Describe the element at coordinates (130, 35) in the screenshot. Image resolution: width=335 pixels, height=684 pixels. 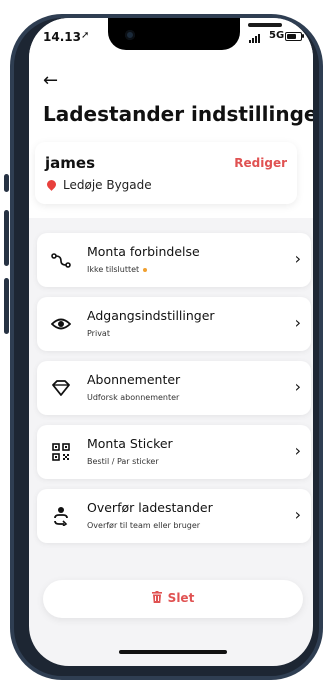
I see `phone-camera` at that location.